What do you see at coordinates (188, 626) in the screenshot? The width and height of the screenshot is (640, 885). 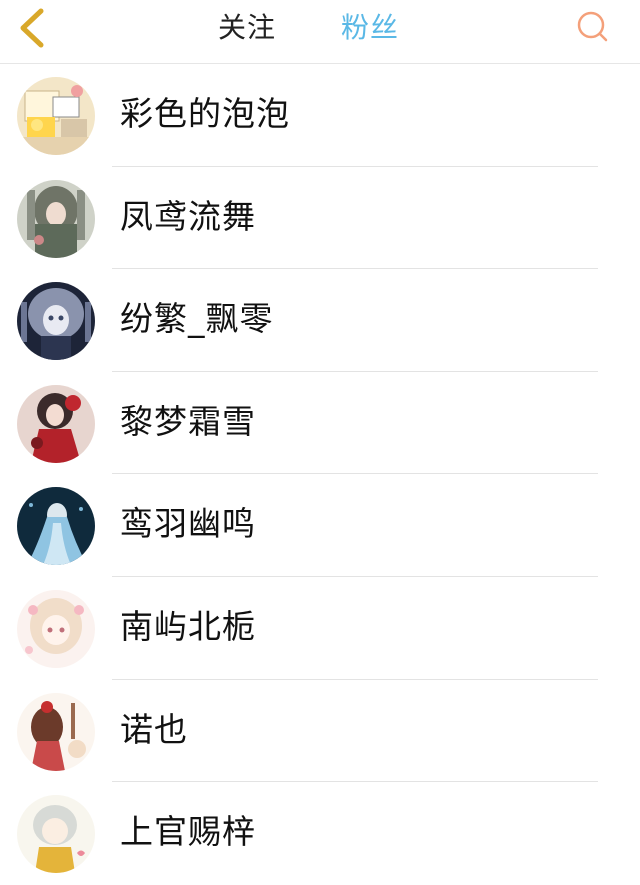 I see `fan-name: 南屿北栀` at bounding box center [188, 626].